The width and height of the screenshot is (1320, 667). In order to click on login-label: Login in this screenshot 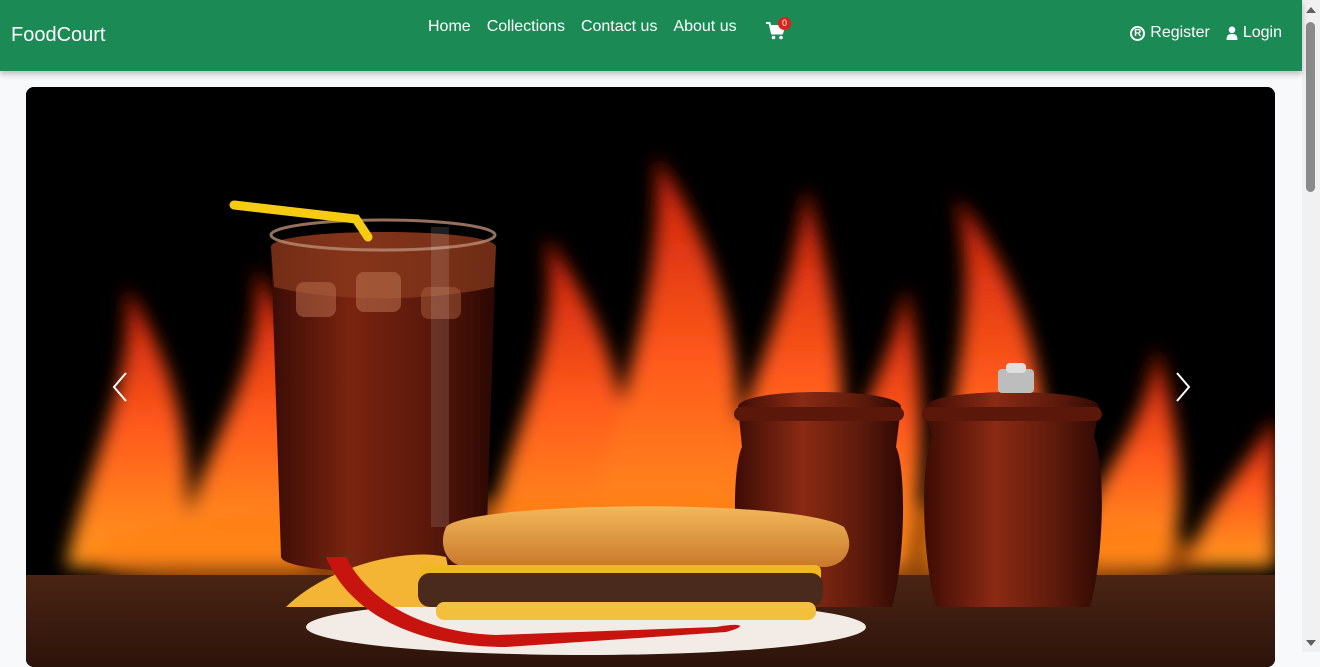, I will do `click(1262, 32)`.